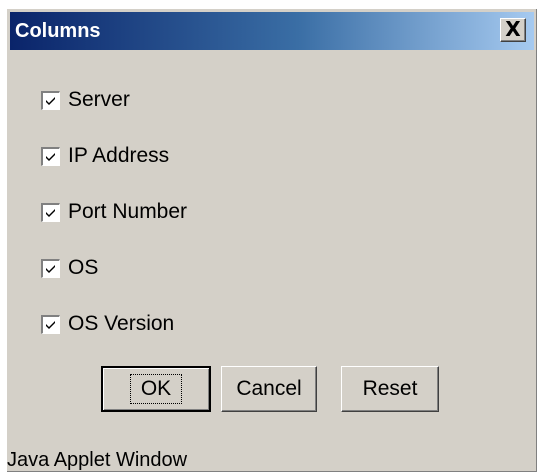 This screenshot has width=537, height=472. What do you see at coordinates (128, 211) in the screenshot?
I see `checkbox-label-port-number: Port Number` at bounding box center [128, 211].